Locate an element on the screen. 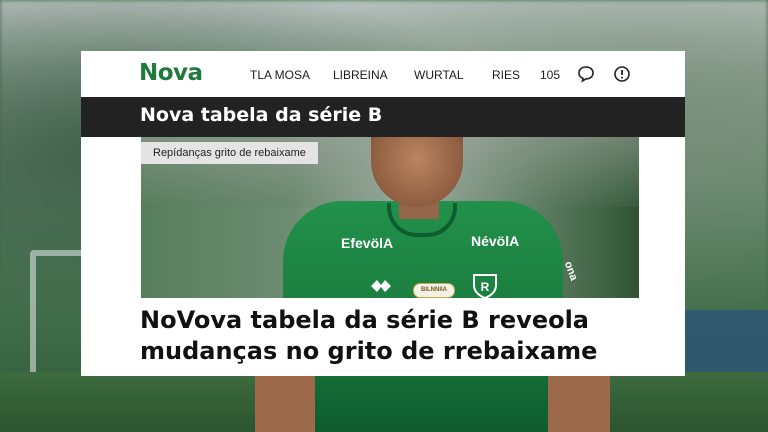 The width and height of the screenshot is (768, 432). brand-logo-icon is located at coordinates (381, 286).